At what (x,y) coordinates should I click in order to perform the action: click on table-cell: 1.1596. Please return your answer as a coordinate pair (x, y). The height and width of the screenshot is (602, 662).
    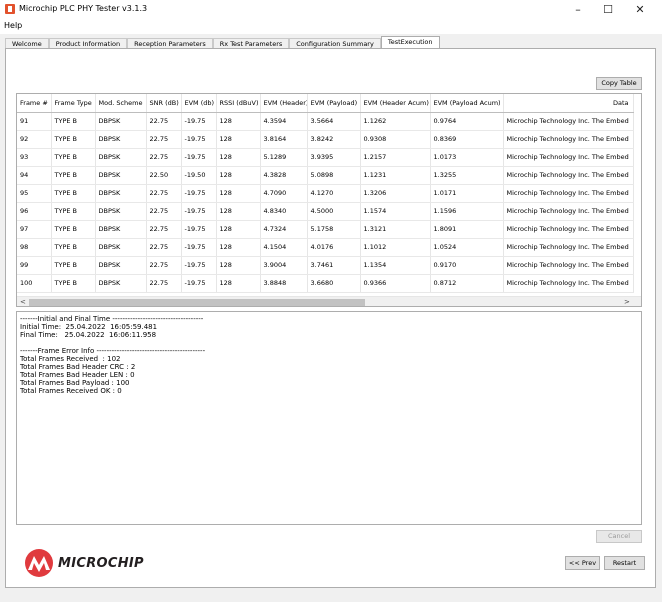
    Looking at the image, I should click on (467, 211).